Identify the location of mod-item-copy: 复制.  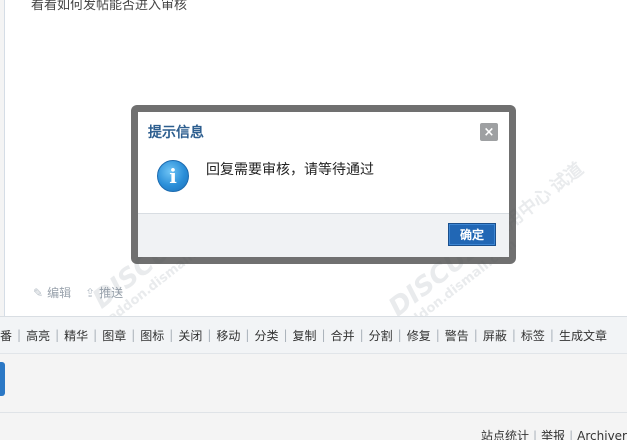
(305, 335).